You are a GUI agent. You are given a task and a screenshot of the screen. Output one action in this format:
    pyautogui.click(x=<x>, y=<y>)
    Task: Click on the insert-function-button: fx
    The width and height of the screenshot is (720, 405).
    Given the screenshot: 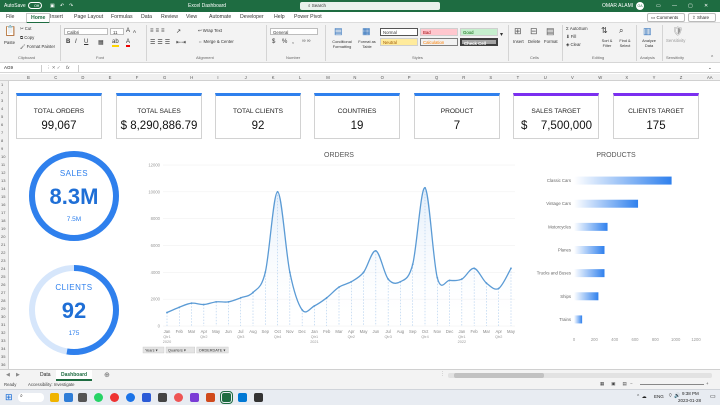 What is the action you would take?
    pyautogui.click(x=68, y=67)
    